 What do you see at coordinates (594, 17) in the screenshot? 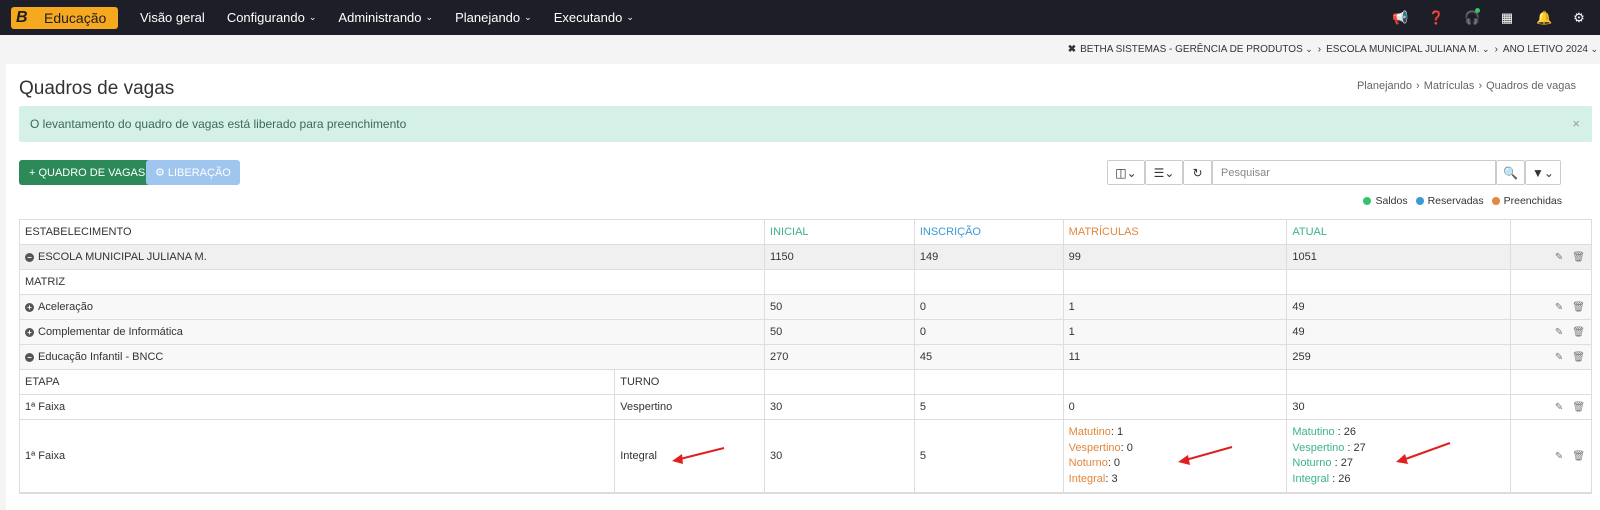
I see `nav-executando: Executando ⌄` at bounding box center [594, 17].